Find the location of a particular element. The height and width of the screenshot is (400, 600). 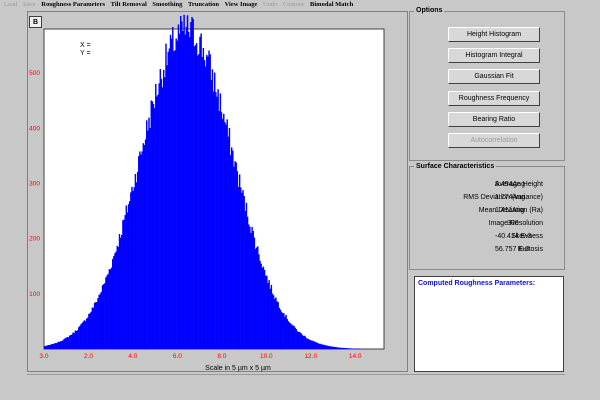

x-tick-label: 8.0 is located at coordinates (221, 356).